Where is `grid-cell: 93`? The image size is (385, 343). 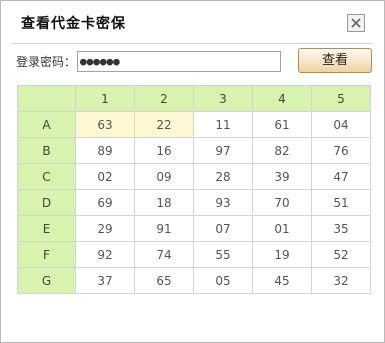 grid-cell: 93 is located at coordinates (223, 202).